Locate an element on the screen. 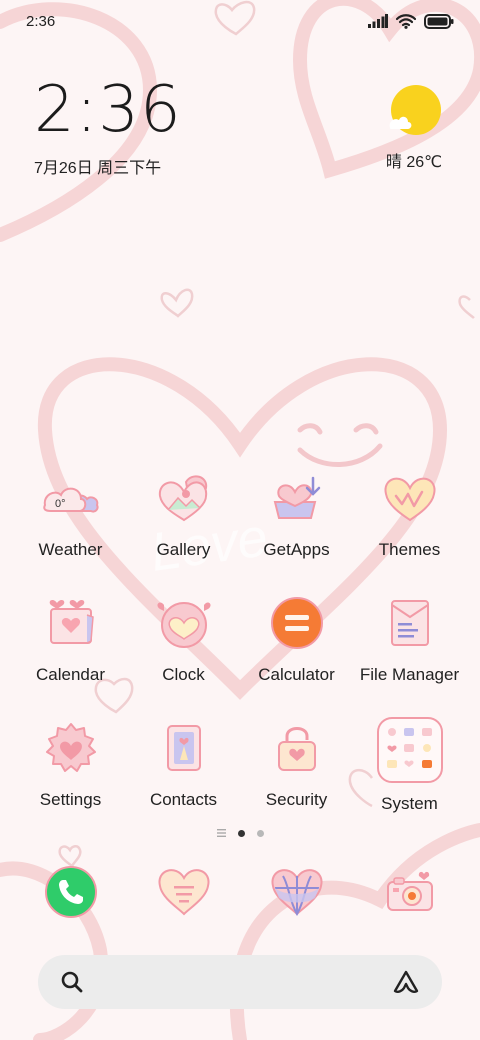  settings-icon is located at coordinates (71, 748).